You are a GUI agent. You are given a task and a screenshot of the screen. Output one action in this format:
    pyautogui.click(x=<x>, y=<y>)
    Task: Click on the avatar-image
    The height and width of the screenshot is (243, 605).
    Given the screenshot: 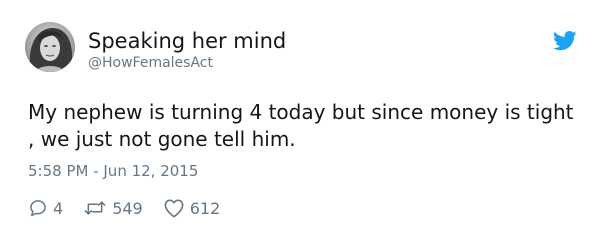 What is the action you would take?
    pyautogui.click(x=50, y=47)
    